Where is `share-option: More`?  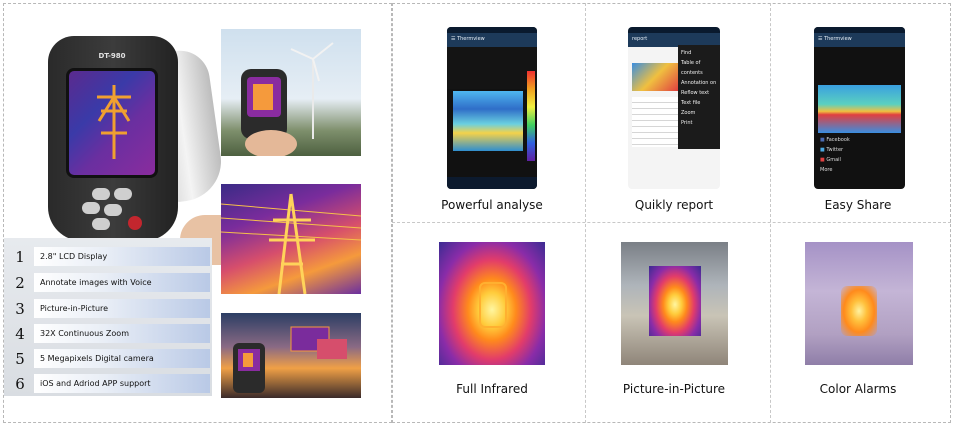
share-option: More is located at coordinates (860, 172).